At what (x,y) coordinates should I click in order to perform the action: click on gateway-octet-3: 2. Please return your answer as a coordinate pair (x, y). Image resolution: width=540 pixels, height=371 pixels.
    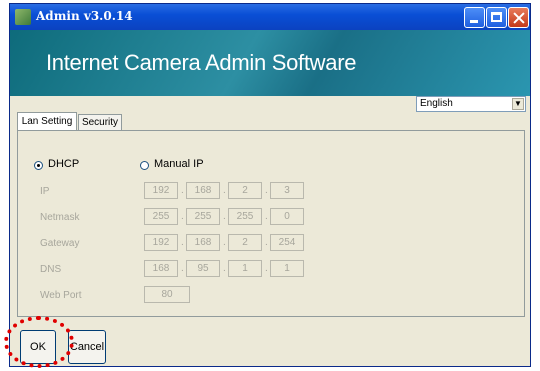
    Looking at the image, I should click on (245, 242).